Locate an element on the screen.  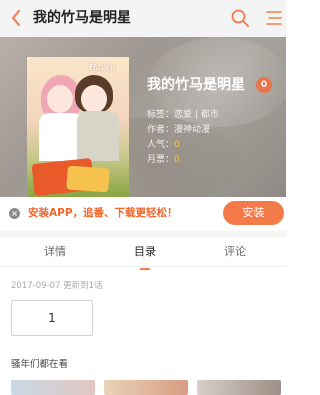
popularity-label: 人气： is located at coordinates (161, 145).